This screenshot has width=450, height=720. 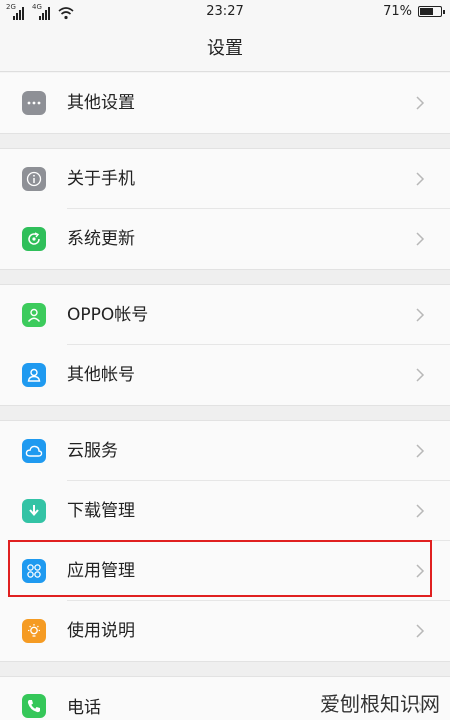 What do you see at coordinates (34, 179) in the screenshot?
I see `info-icon` at bounding box center [34, 179].